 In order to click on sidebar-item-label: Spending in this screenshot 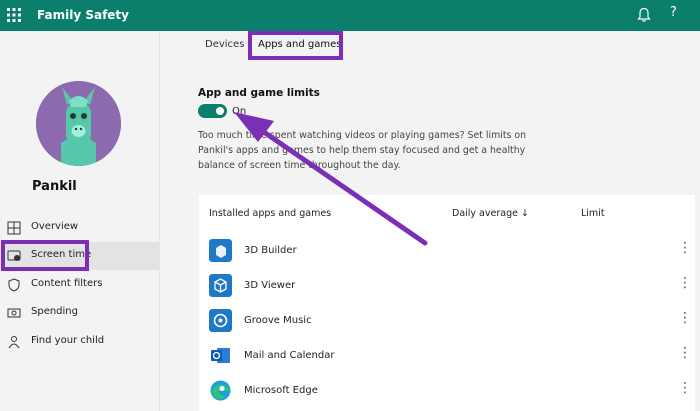, I will do `click(54, 311)`.